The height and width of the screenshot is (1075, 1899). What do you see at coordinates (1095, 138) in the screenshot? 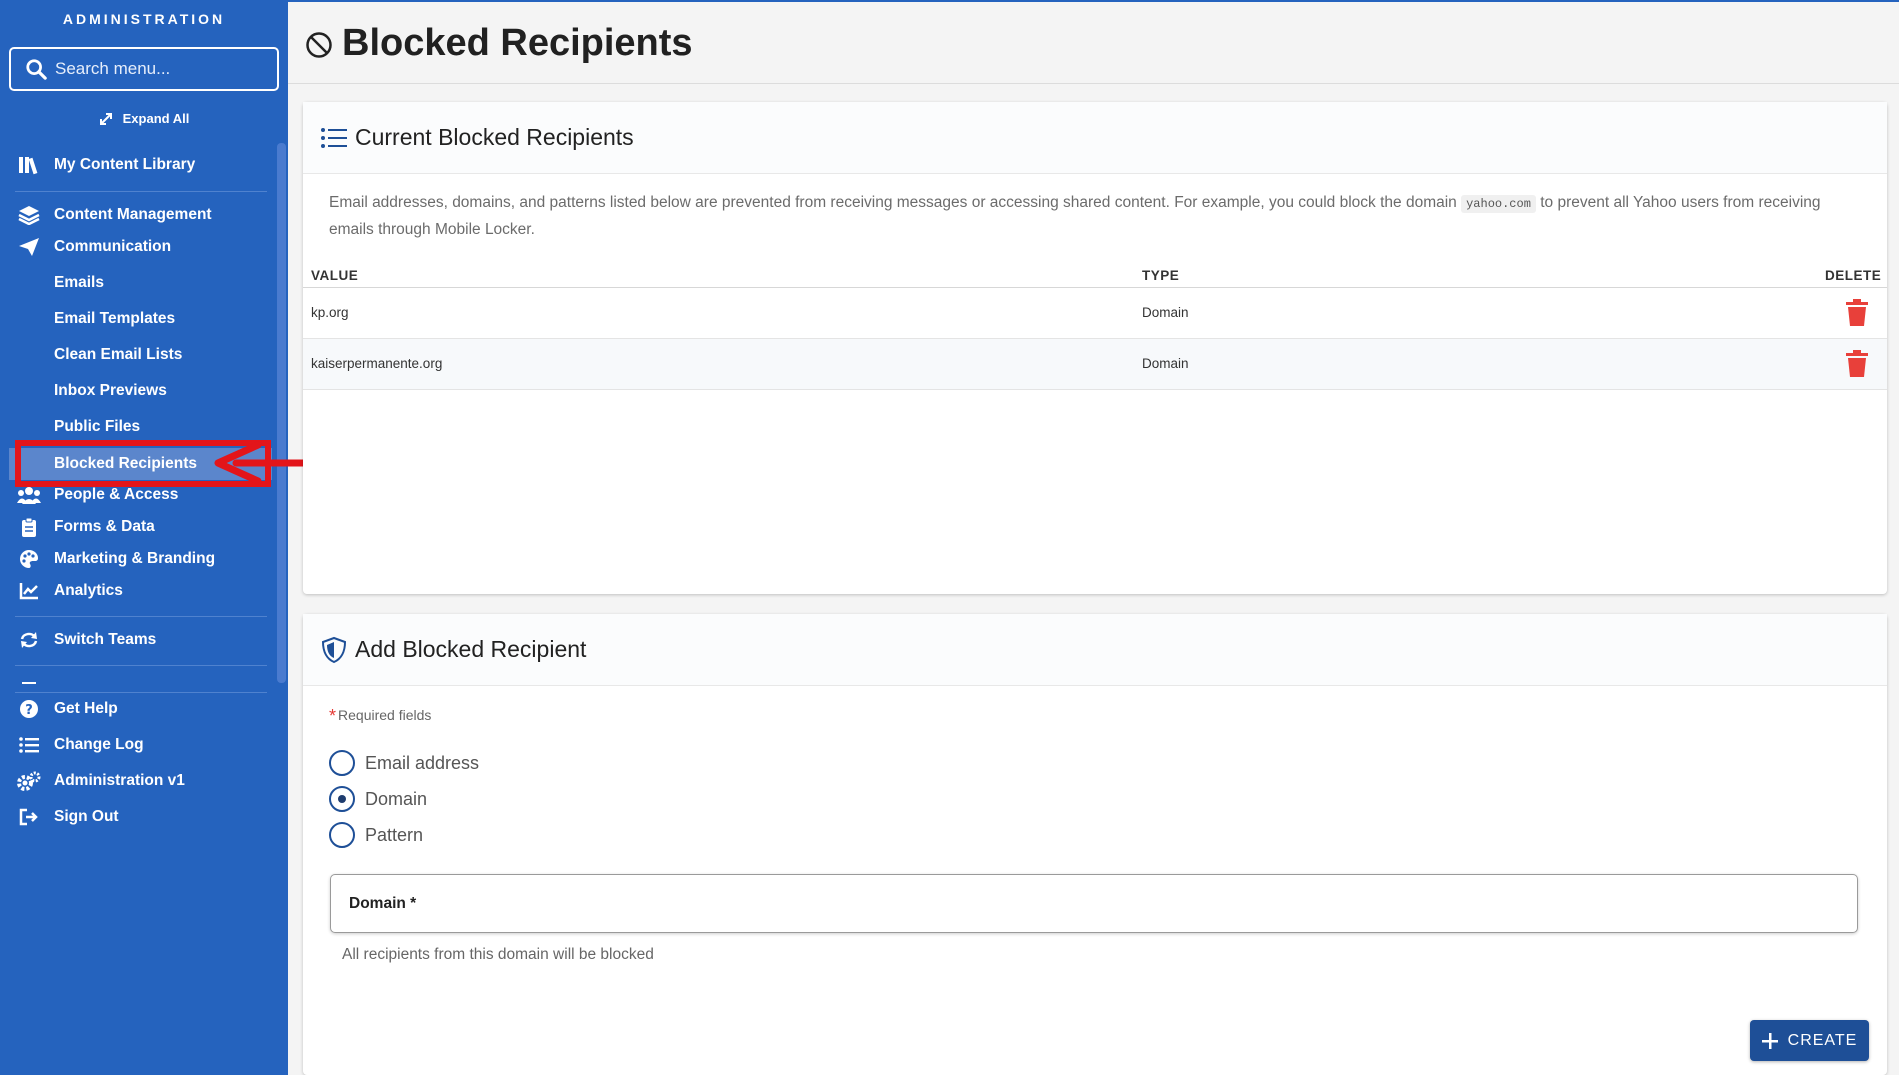
I see `card-header: Current Blocked Recipients` at bounding box center [1095, 138].